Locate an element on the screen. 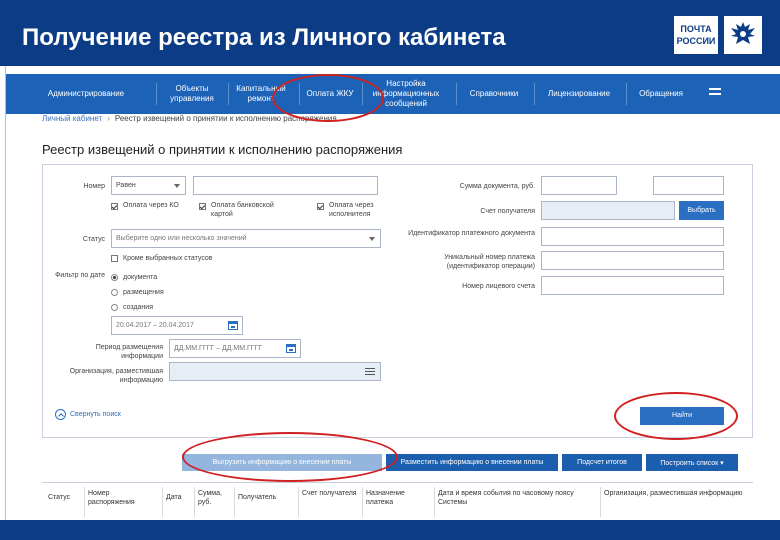  checkbox-payment-card is located at coordinates (202, 206).